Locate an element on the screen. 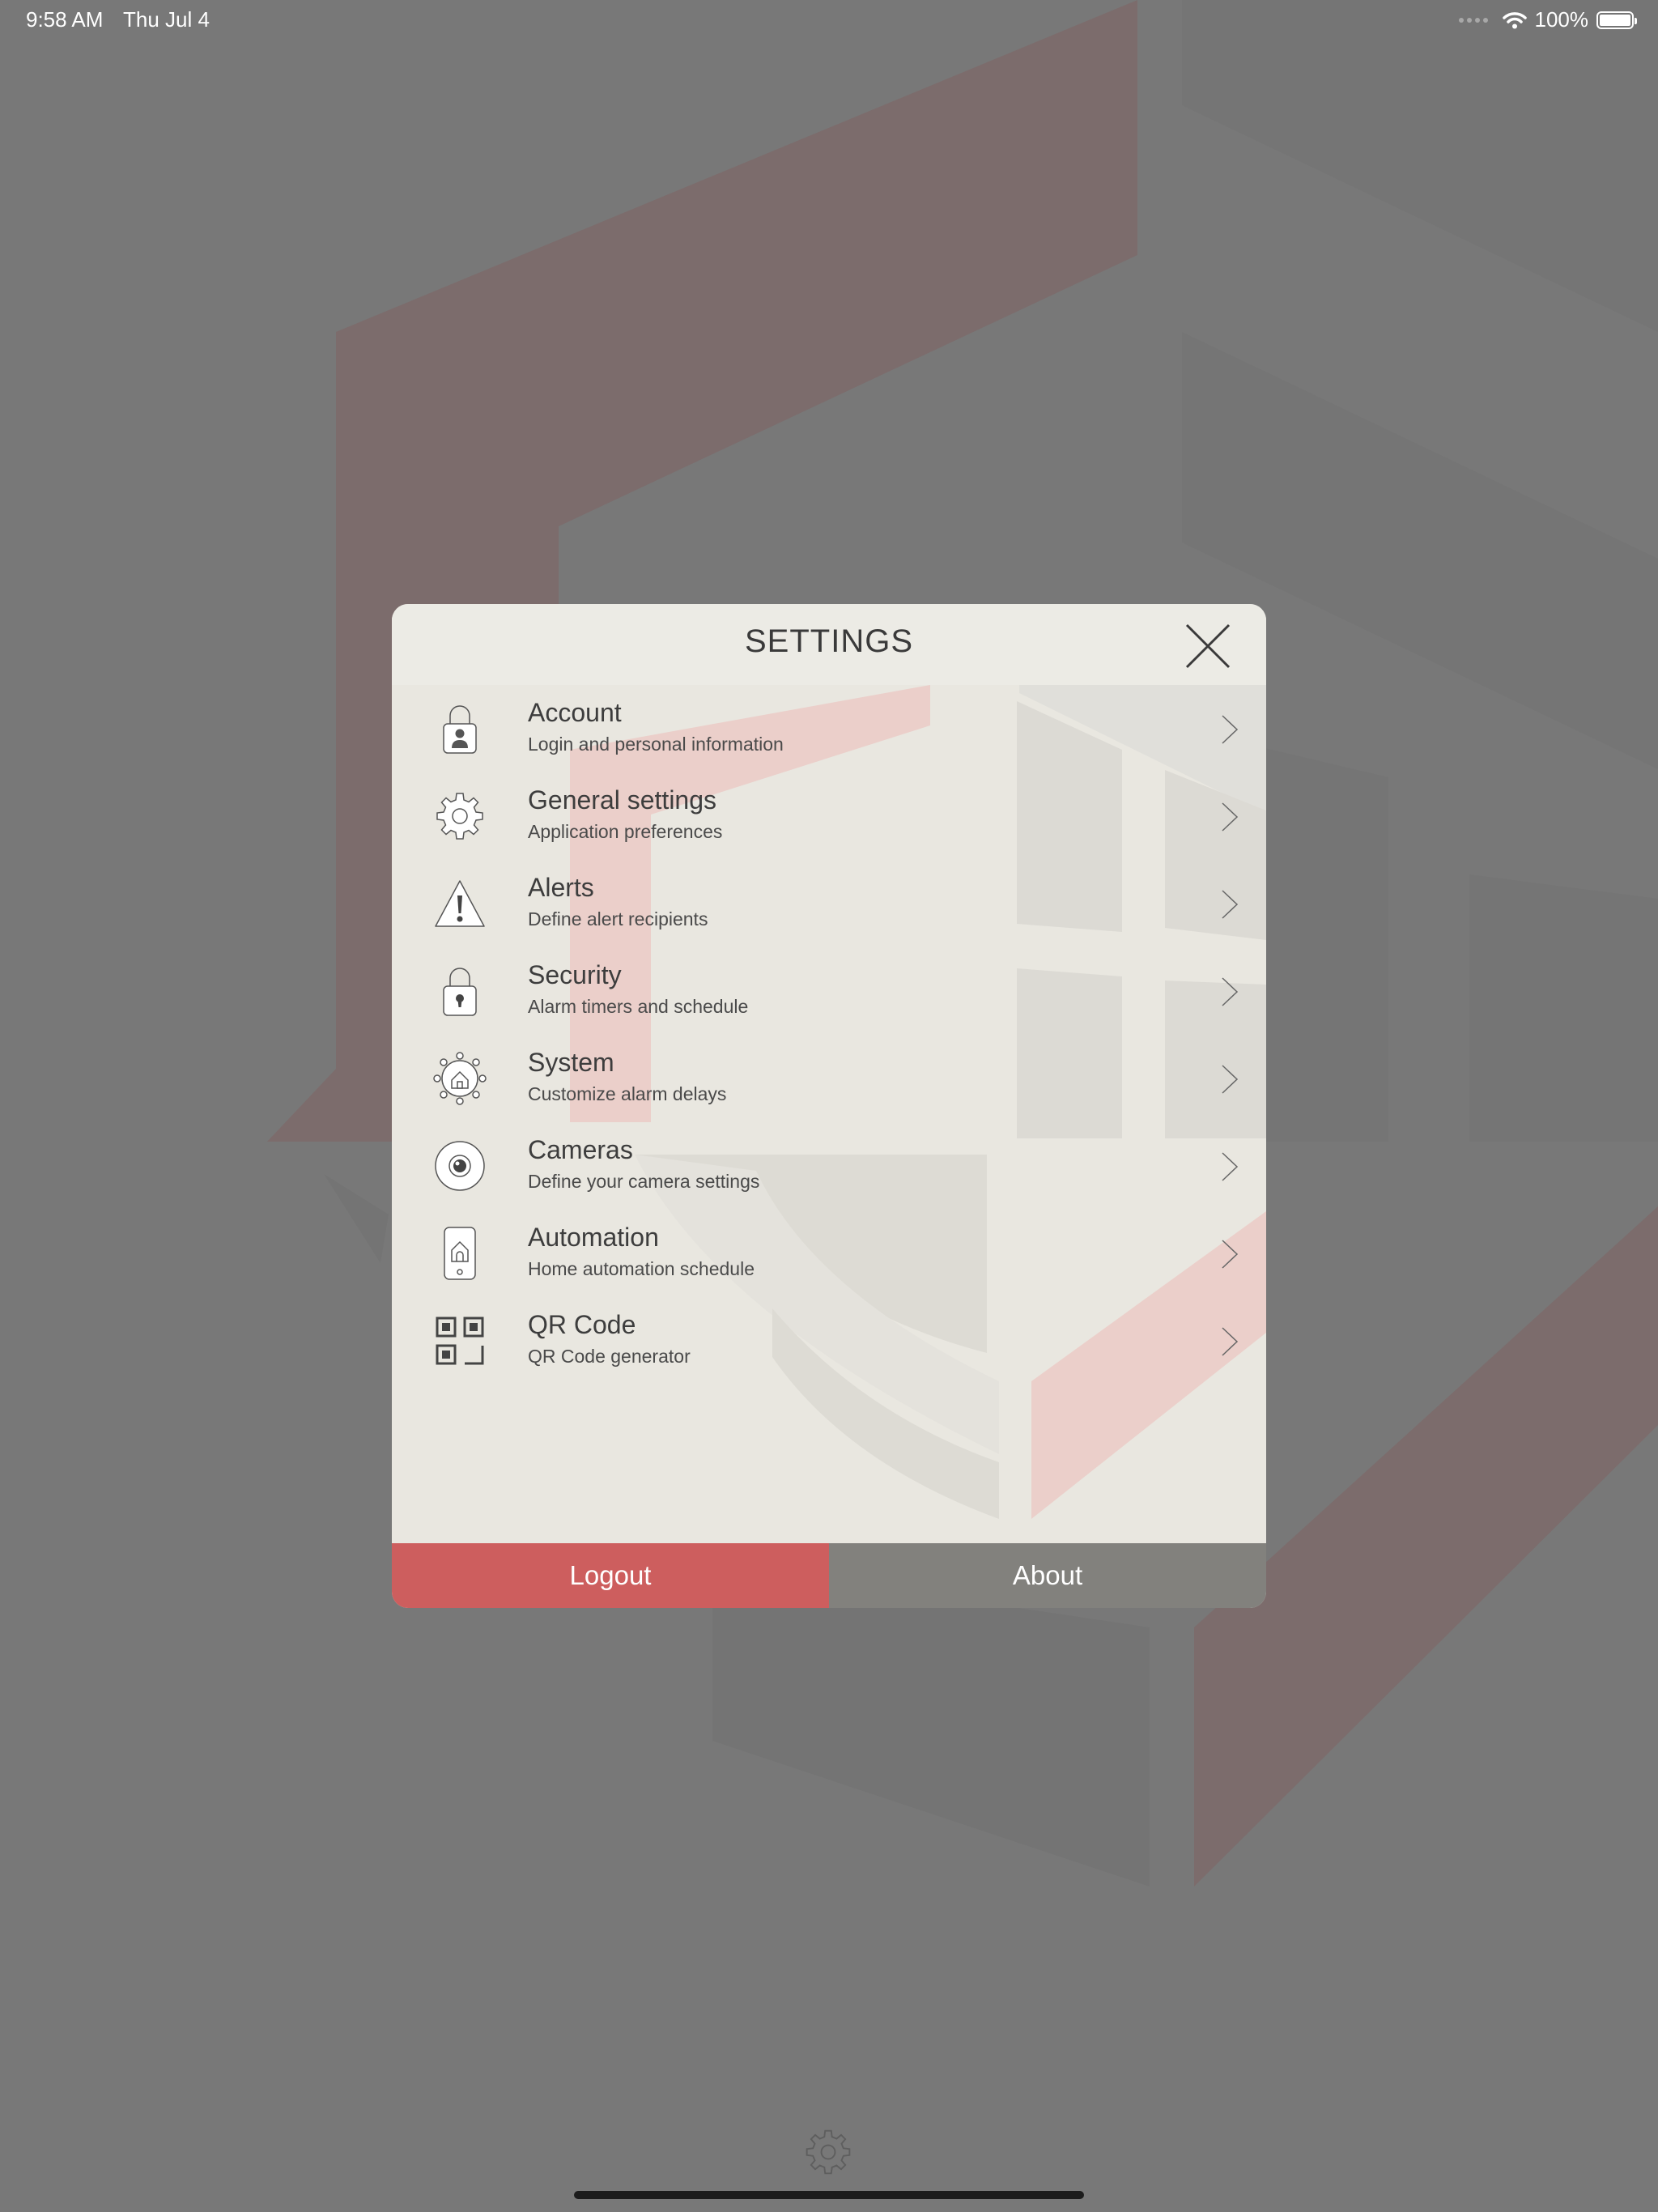 This screenshot has width=1658, height=2212. settings-item-title: Alerts is located at coordinates (561, 887).